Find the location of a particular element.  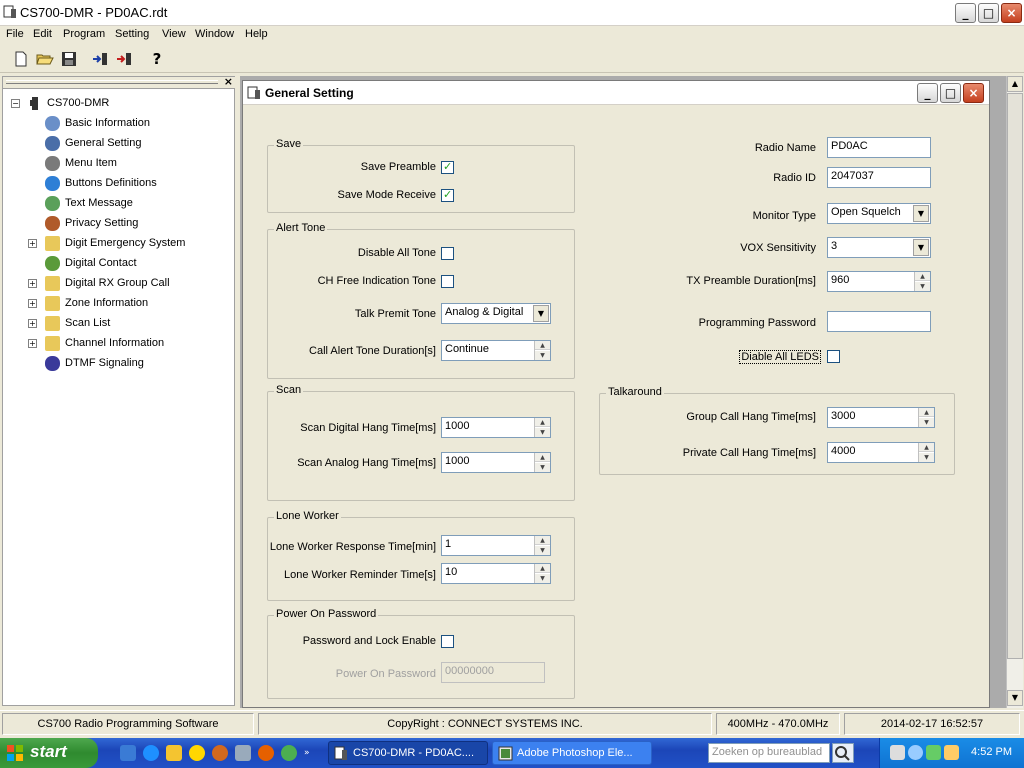

tray-app-icon is located at coordinates (951, 752).